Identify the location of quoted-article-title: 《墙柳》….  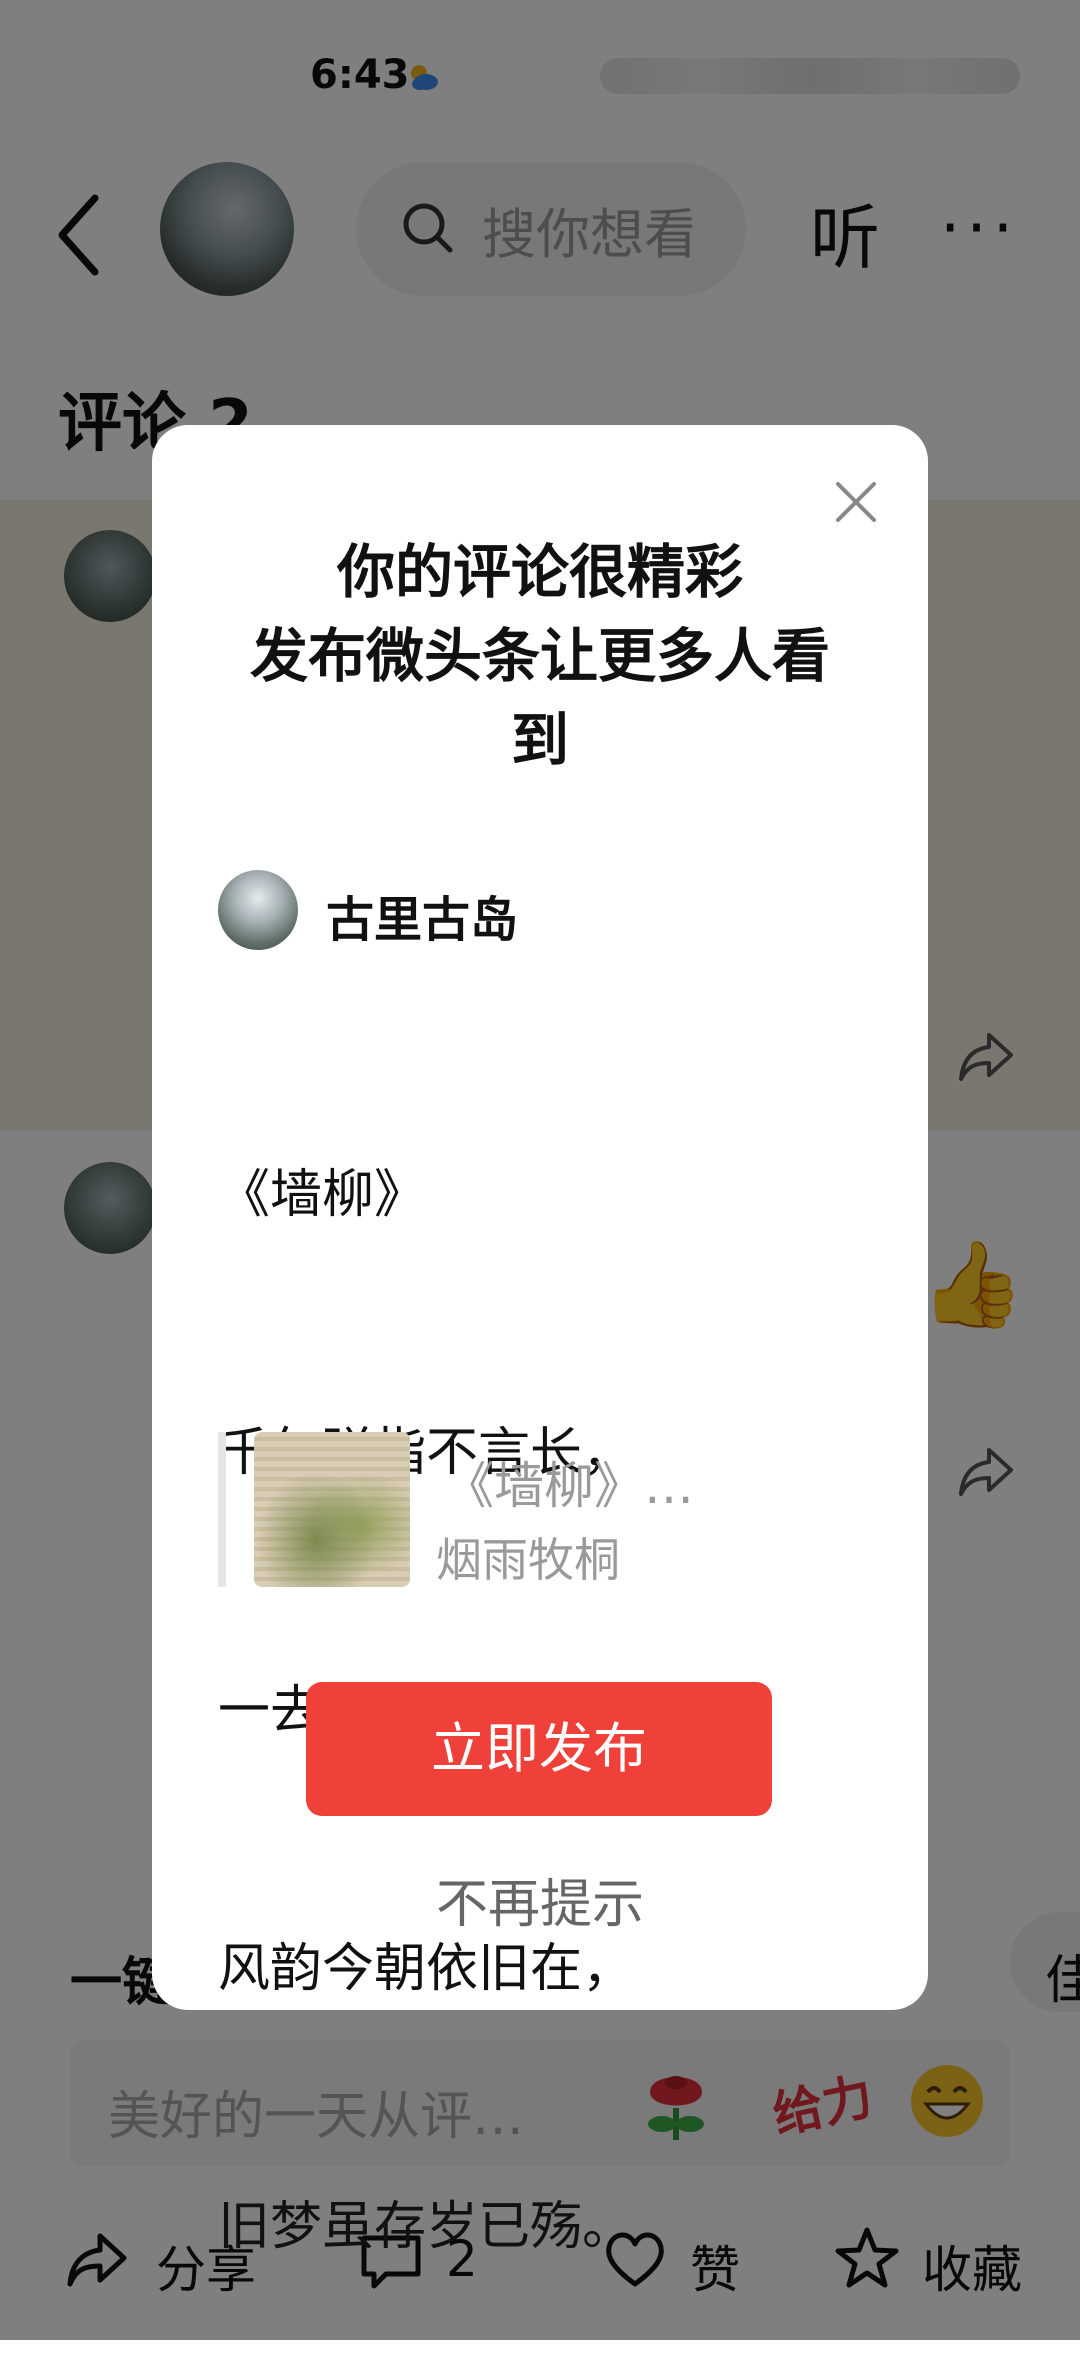
(569, 1486).